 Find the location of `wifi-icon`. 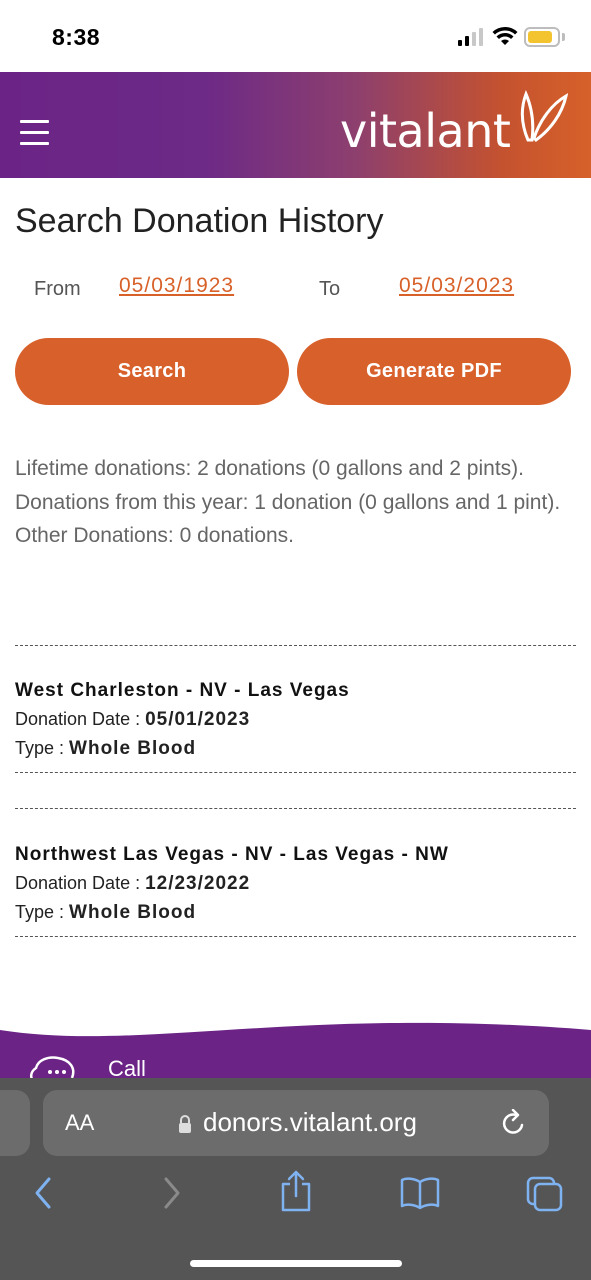

wifi-icon is located at coordinates (505, 35).